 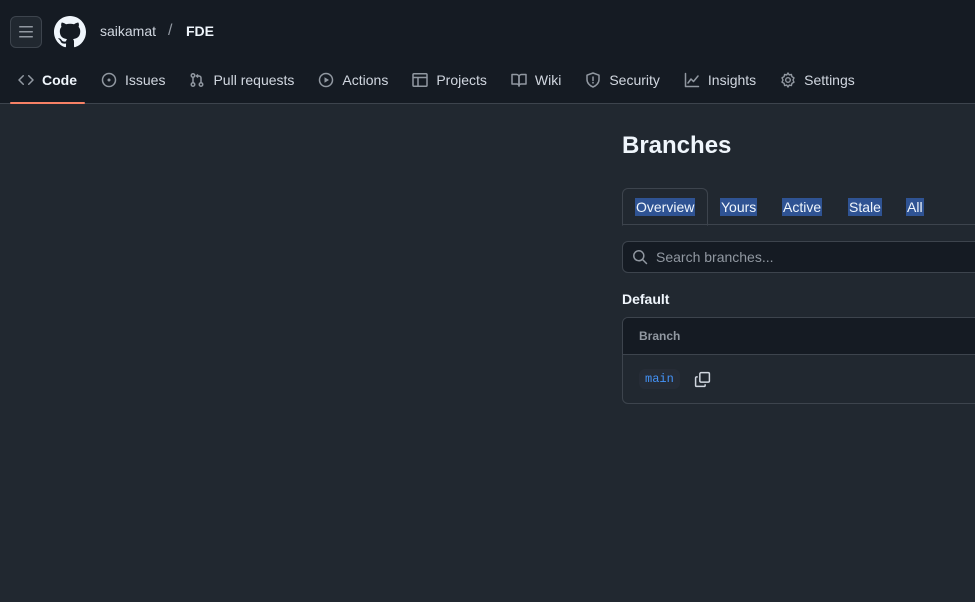 I want to click on tab-label: Settings, so click(x=829, y=80).